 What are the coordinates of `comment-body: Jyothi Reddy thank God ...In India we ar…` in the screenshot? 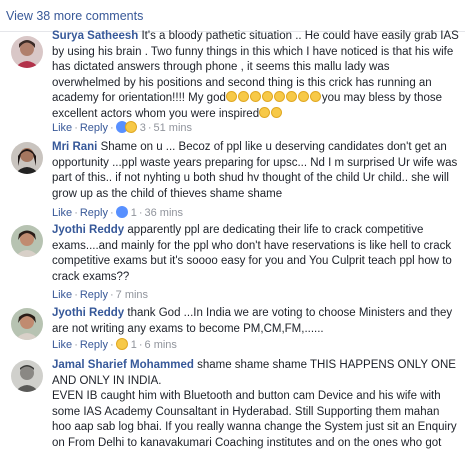 It's located at (255, 321).